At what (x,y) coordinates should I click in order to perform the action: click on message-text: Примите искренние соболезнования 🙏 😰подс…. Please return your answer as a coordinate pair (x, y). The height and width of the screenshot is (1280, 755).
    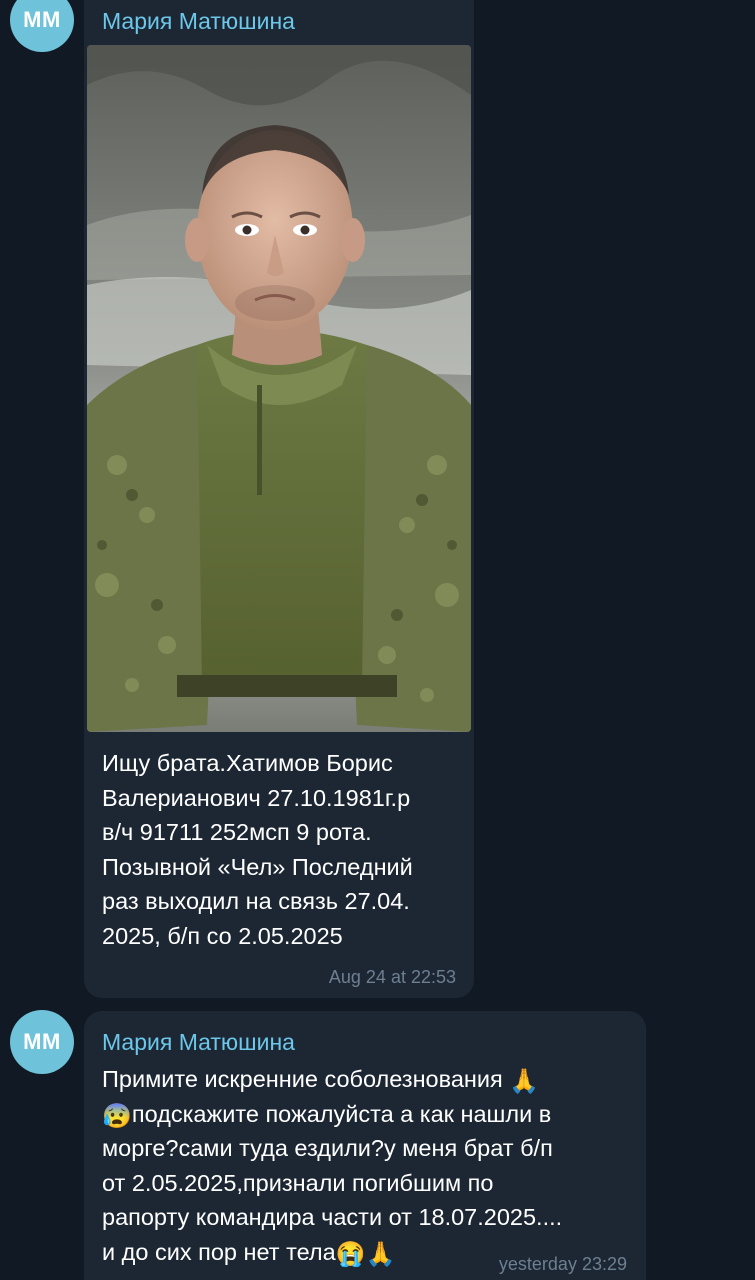
    Looking at the image, I should click on (372, 1165).